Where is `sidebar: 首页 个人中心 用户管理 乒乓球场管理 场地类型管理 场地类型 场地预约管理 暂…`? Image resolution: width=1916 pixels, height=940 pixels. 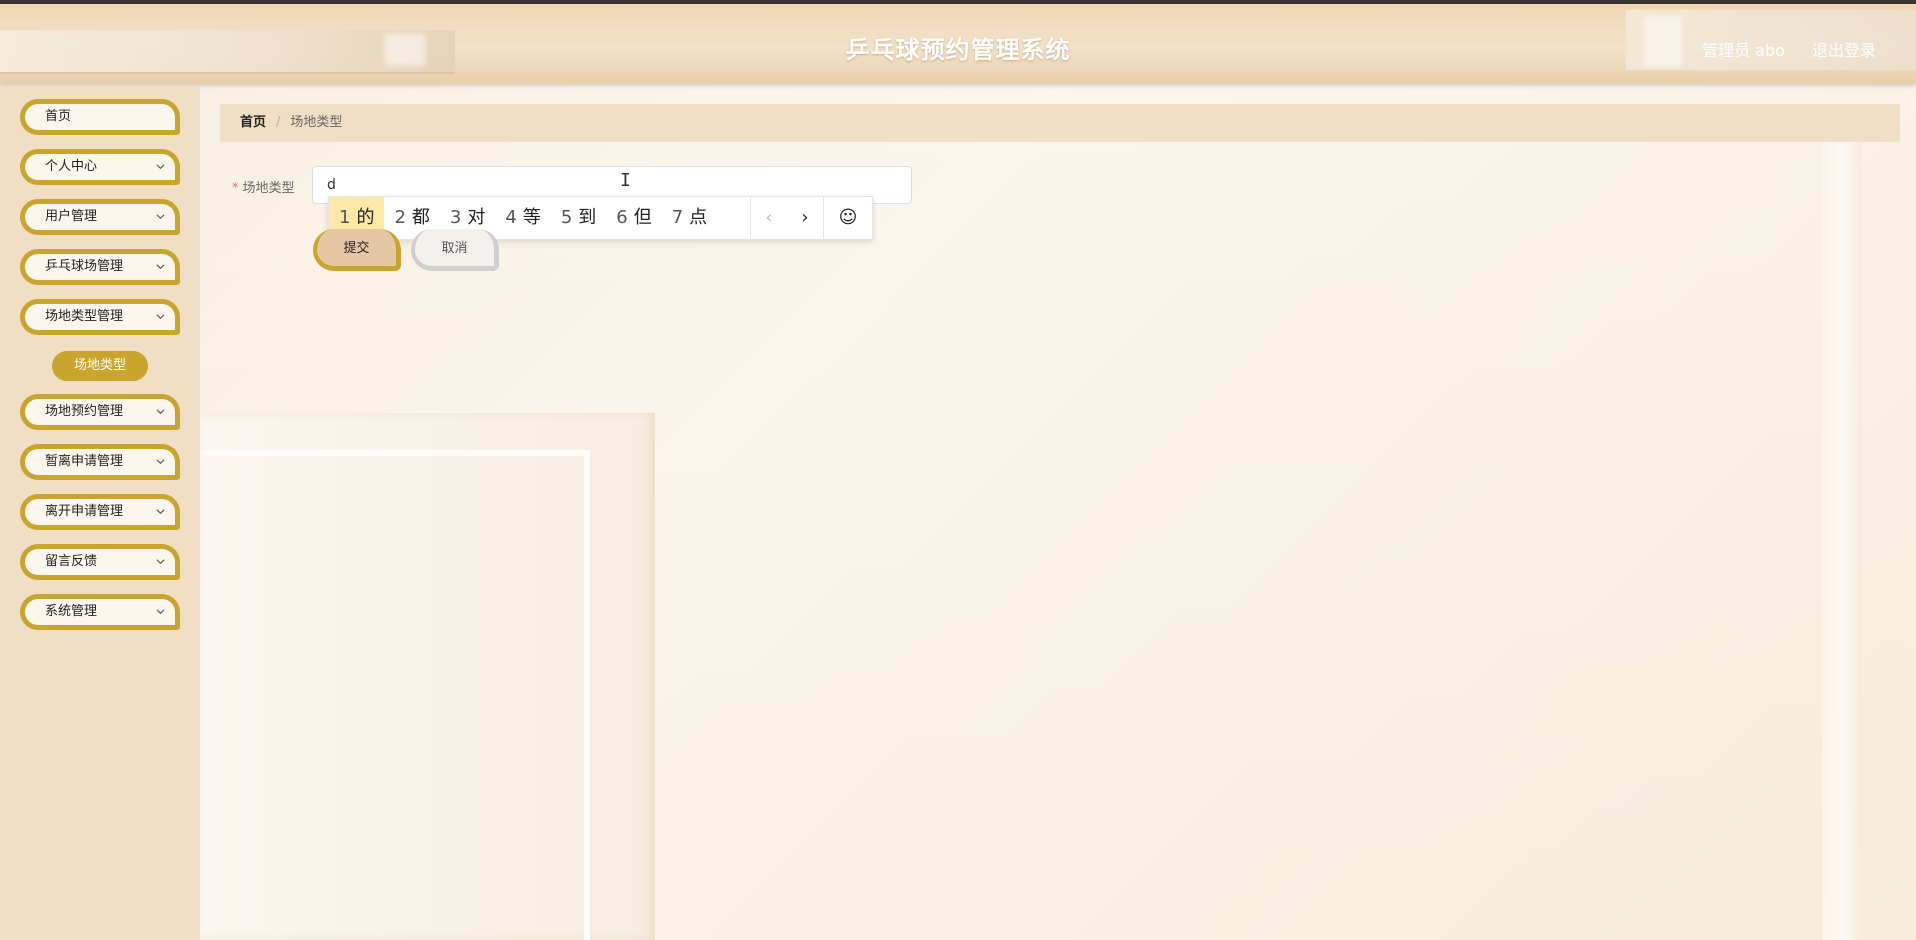 sidebar: 首页 个人中心 用户管理 乒乓球场管理 场地类型管理 场地类型 场地预约管理 暂… is located at coordinates (100, 513).